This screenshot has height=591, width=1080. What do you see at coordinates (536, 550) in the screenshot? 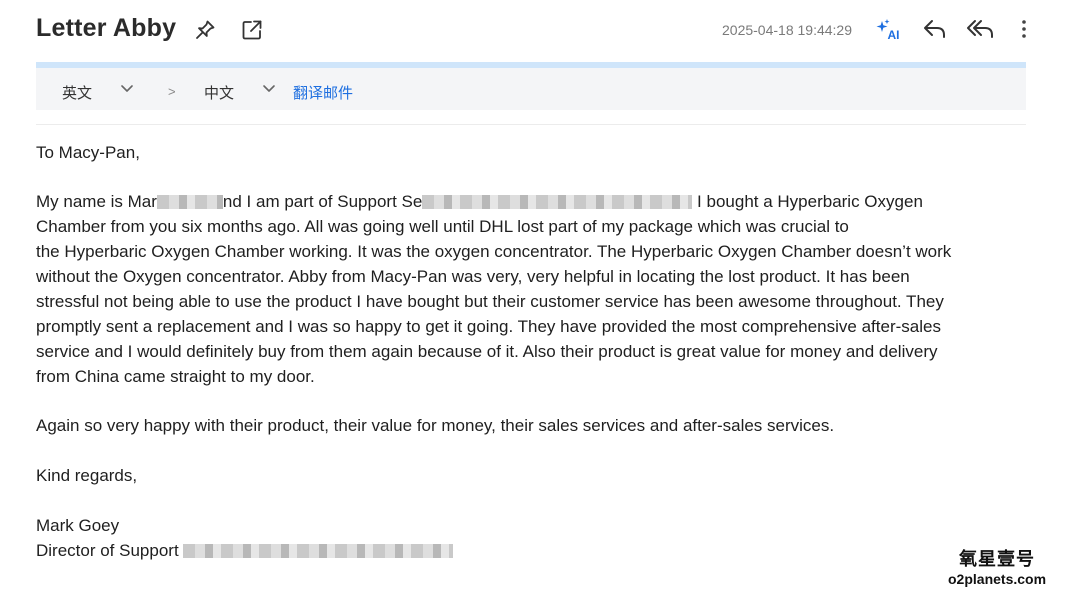
I see `signature-title: Director of Support` at bounding box center [536, 550].